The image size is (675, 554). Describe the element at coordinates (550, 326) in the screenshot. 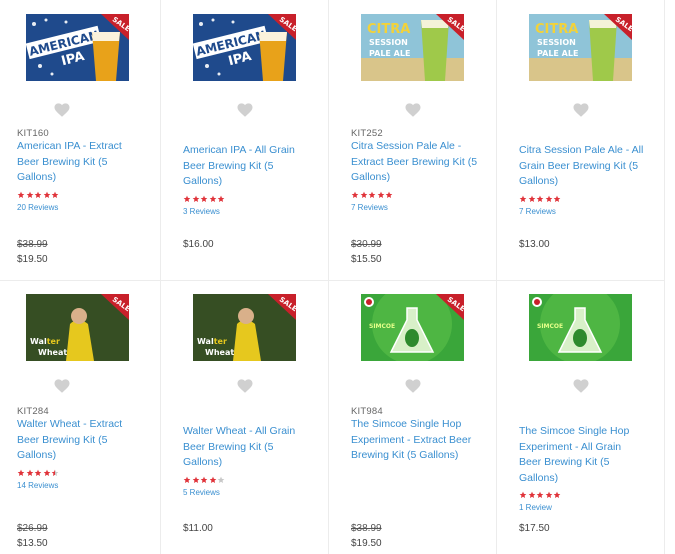

I see `svg-text: SIMCOE` at that location.